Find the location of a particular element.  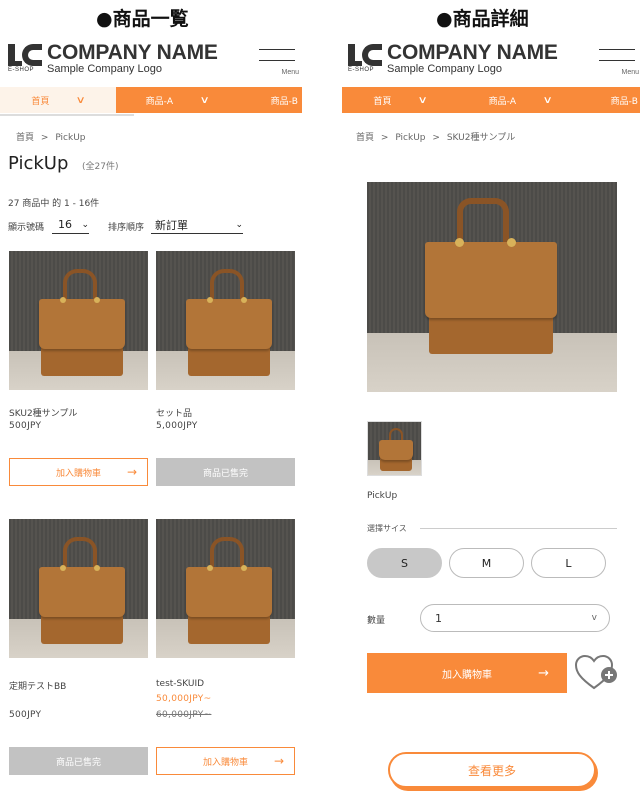

view-more-button: 查看更多 is located at coordinates (492, 770).